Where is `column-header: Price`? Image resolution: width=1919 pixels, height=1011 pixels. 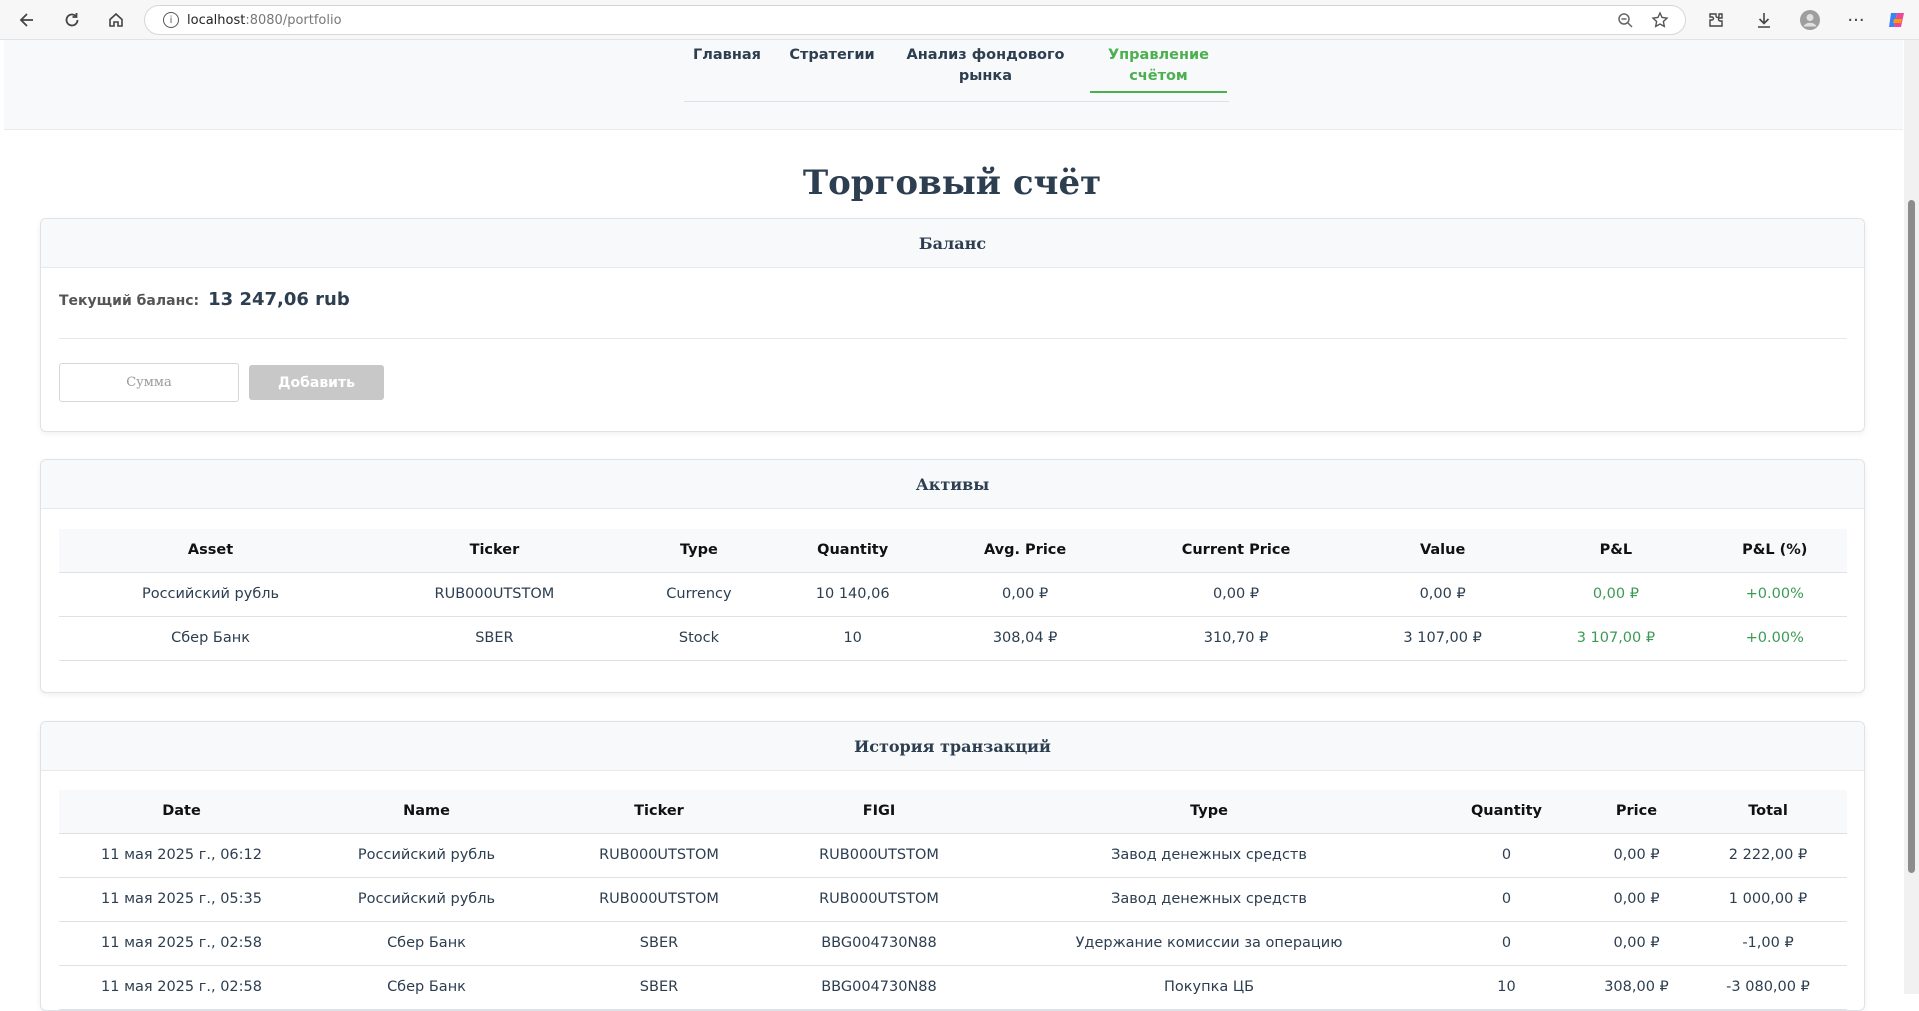 column-header: Price is located at coordinates (1636, 812).